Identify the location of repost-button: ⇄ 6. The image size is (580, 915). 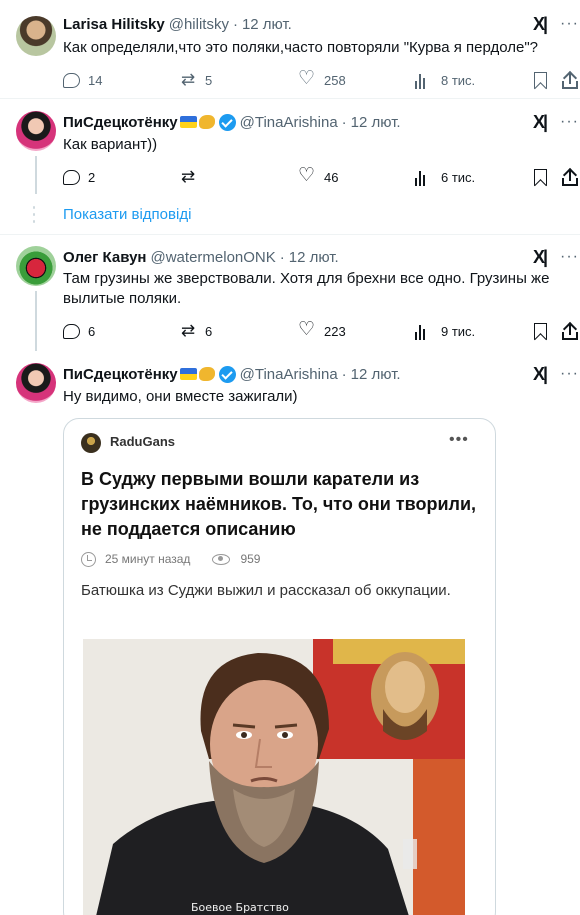
(195, 331).